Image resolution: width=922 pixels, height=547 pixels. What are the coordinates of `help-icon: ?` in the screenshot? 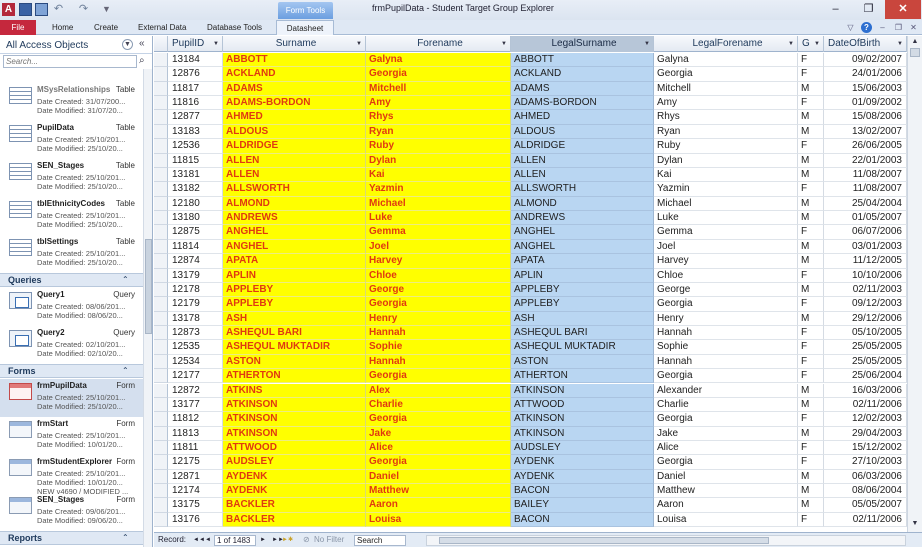 It's located at (866, 27).